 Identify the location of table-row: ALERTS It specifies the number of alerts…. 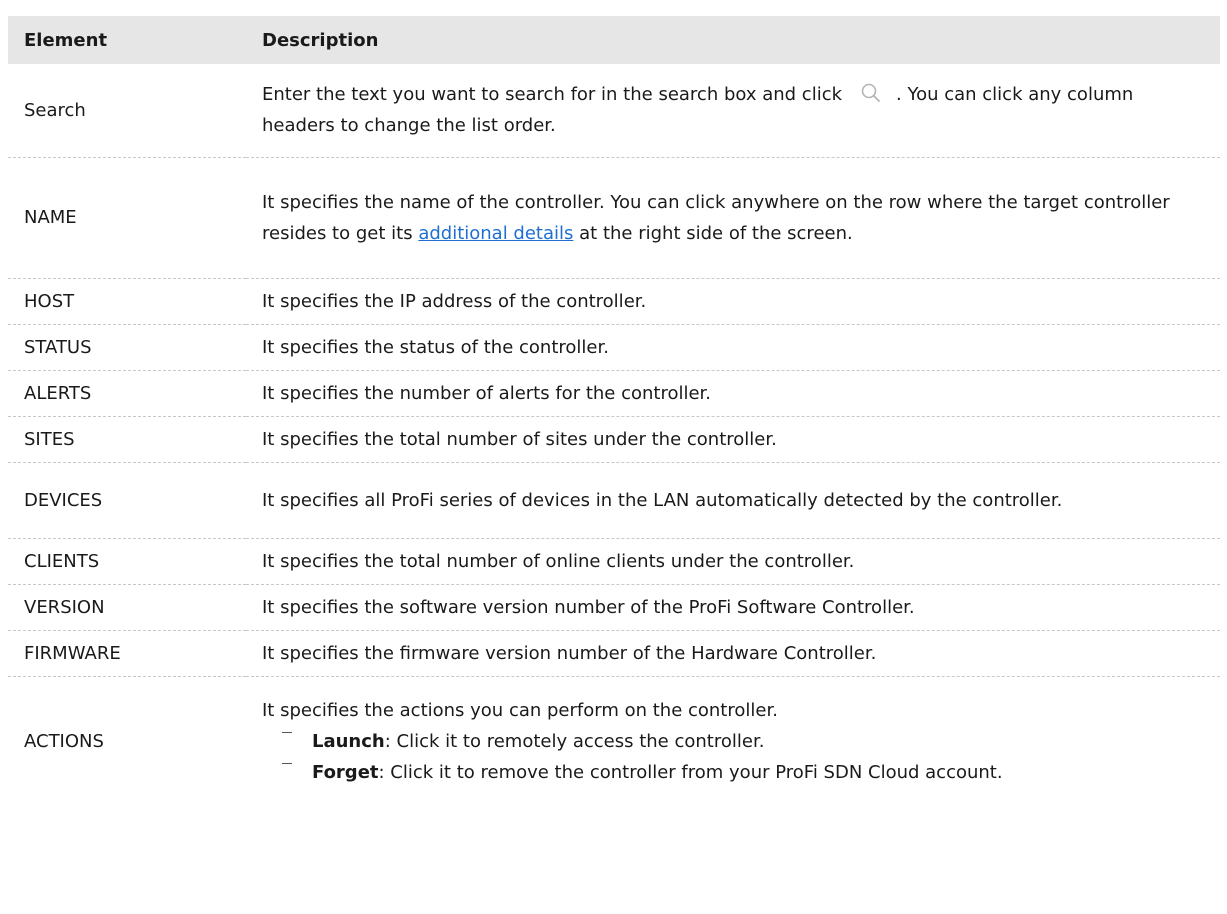
(614, 393).